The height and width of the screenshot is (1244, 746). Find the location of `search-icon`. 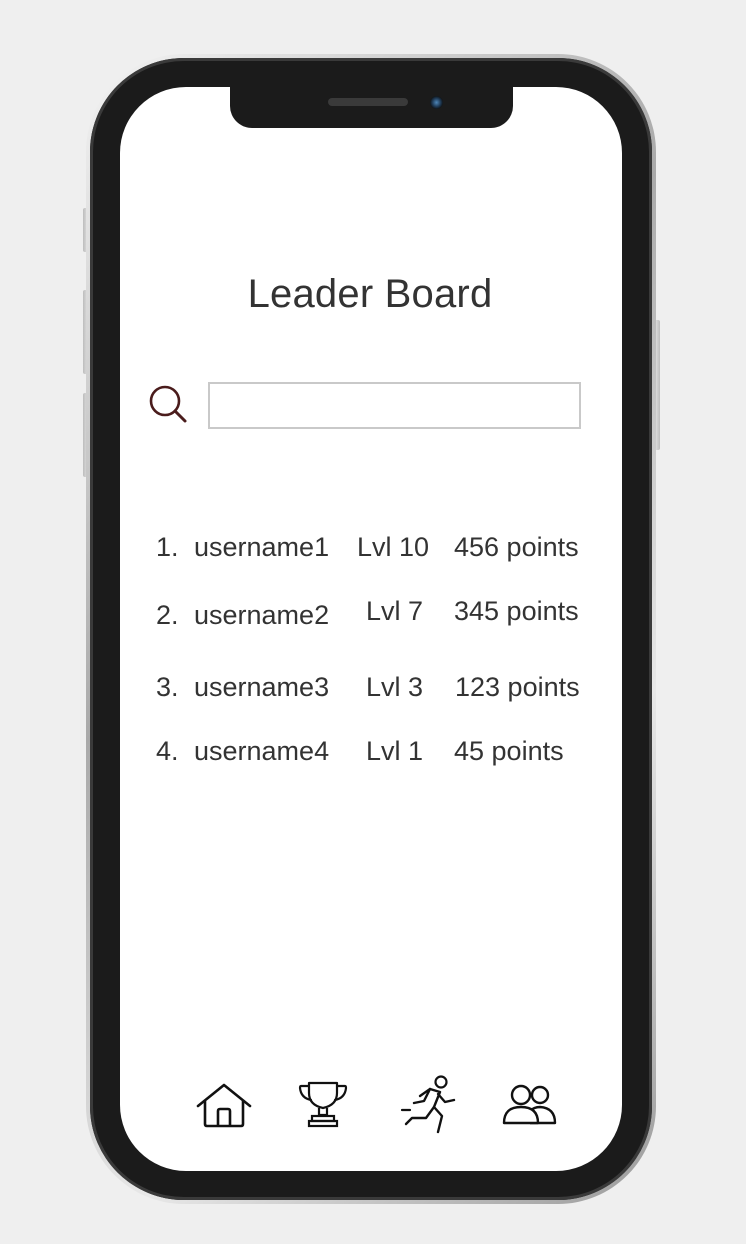

search-icon is located at coordinates (168, 404).